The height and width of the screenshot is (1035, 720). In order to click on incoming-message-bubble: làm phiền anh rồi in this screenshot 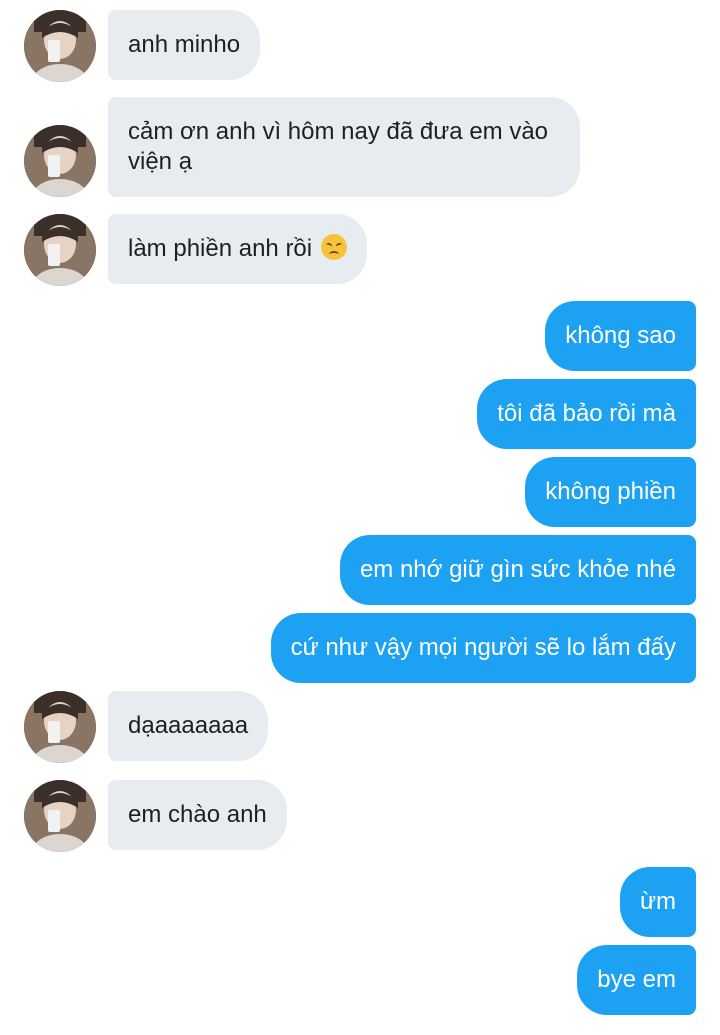, I will do `click(237, 249)`.